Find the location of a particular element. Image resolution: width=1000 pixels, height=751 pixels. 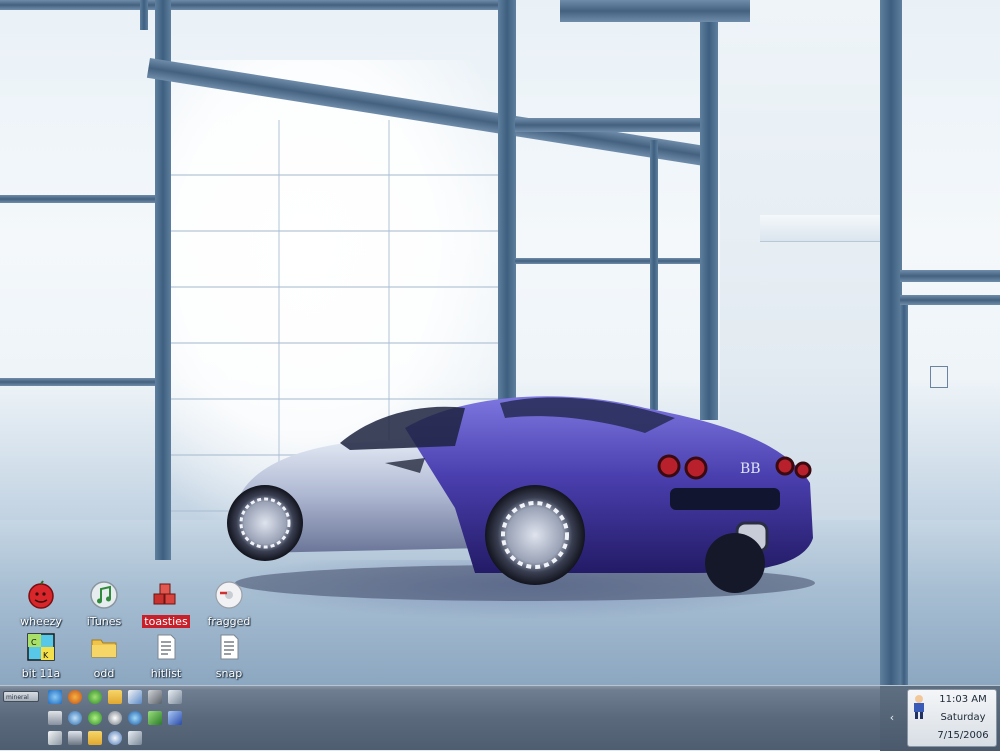

clock-time: 11:03 AM is located at coordinates (963, 699).